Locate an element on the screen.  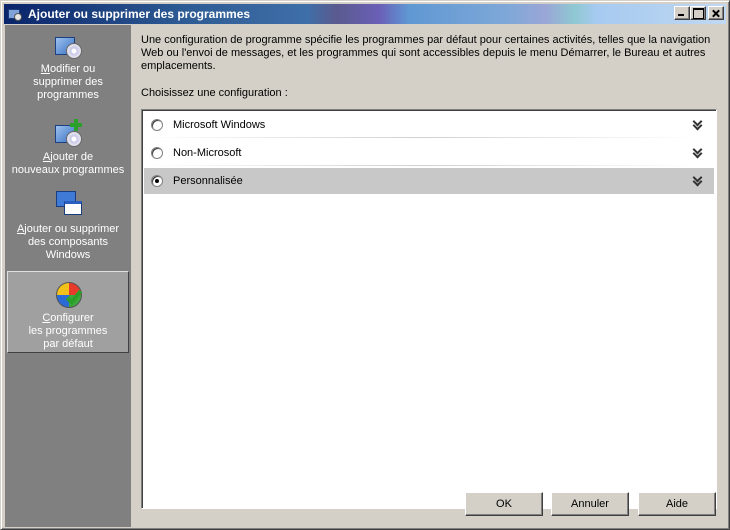
option-microsoft-windows: Microsoft Windows is located at coordinates (429, 125).